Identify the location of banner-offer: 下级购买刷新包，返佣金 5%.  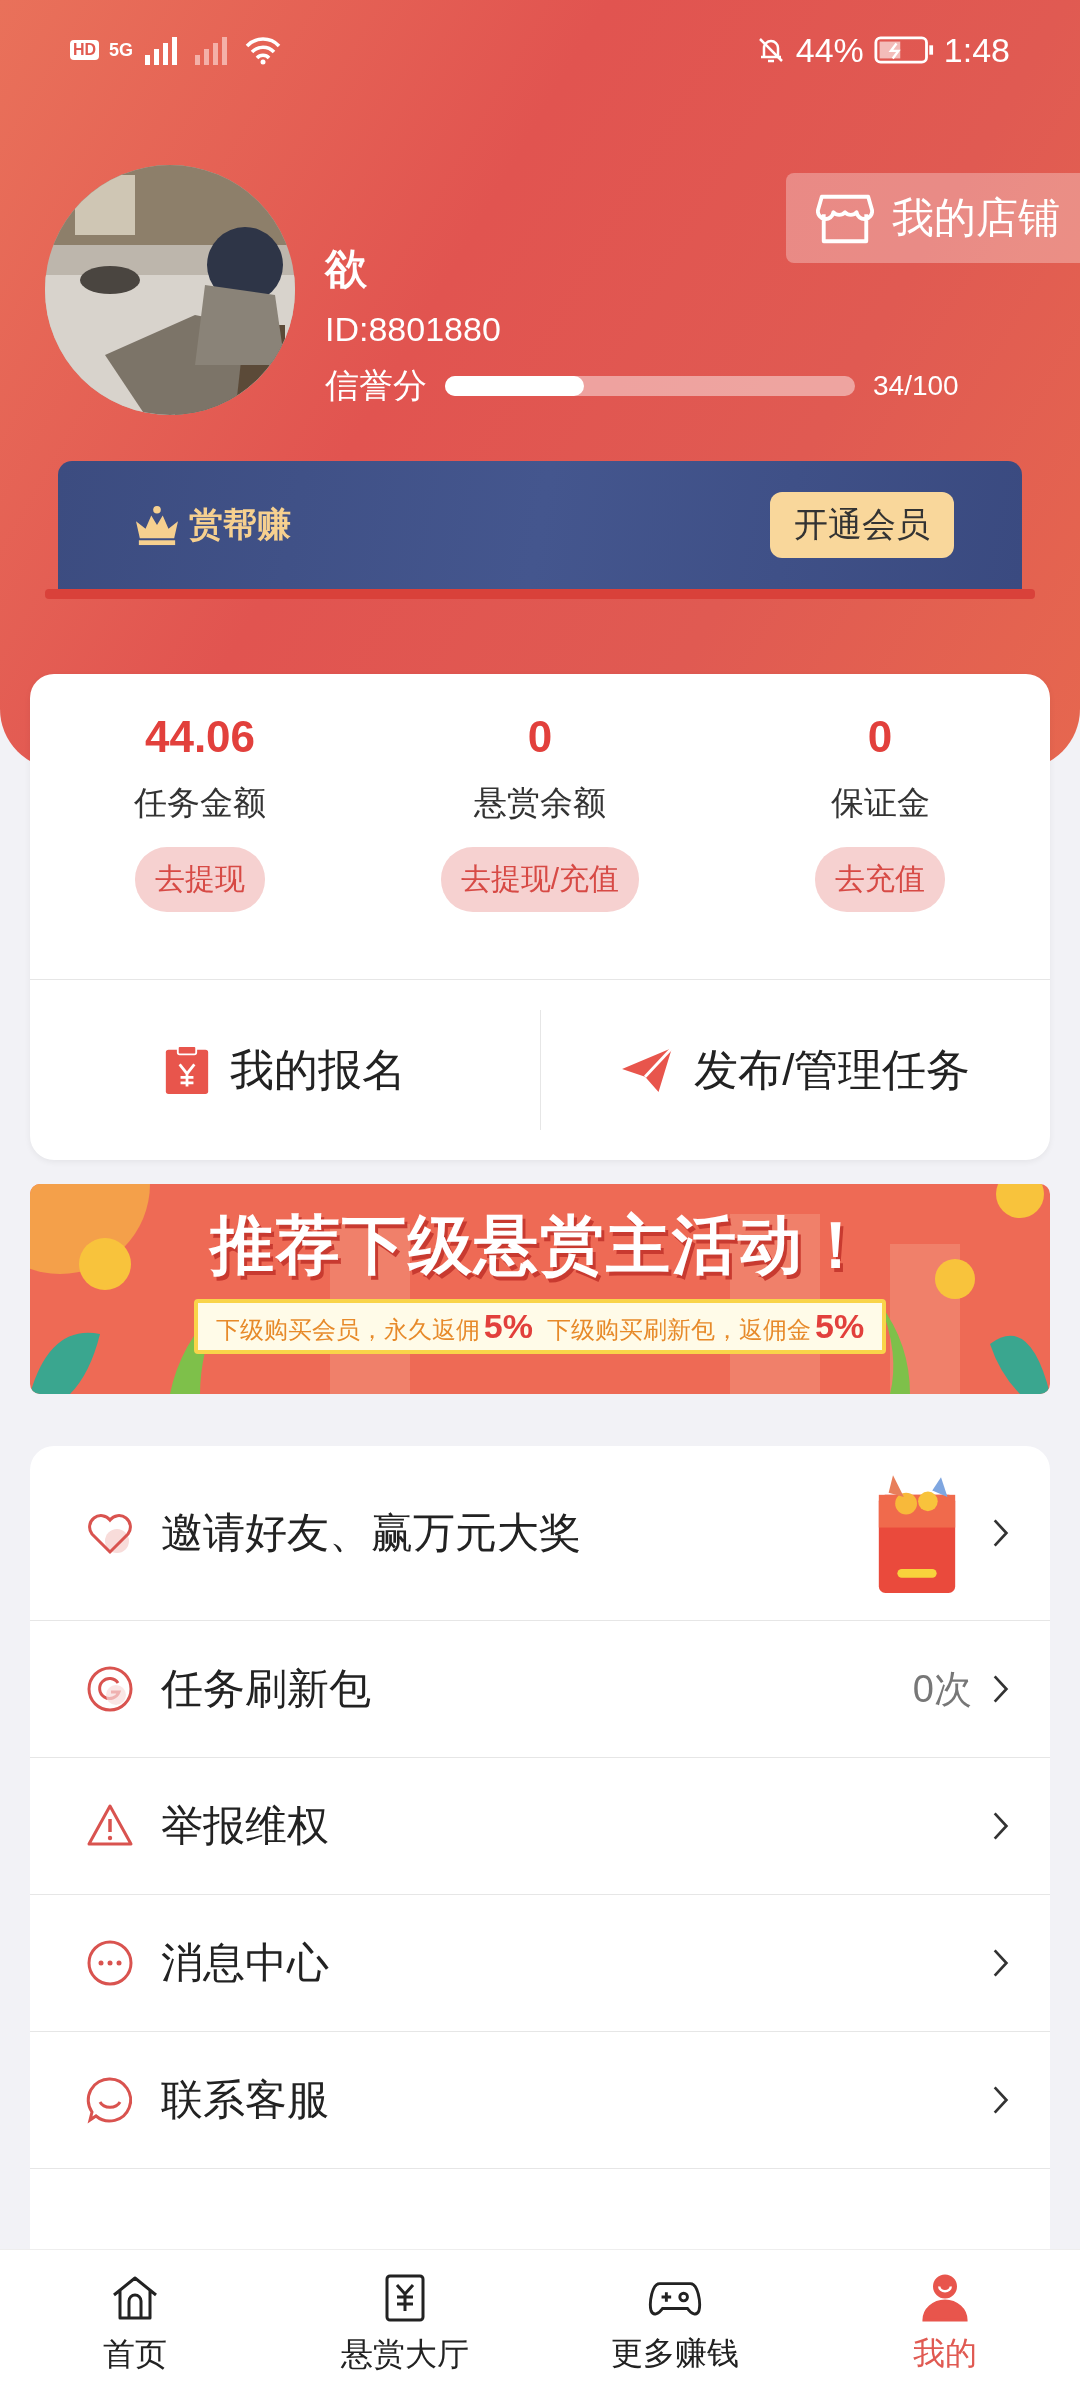
(706, 1326).